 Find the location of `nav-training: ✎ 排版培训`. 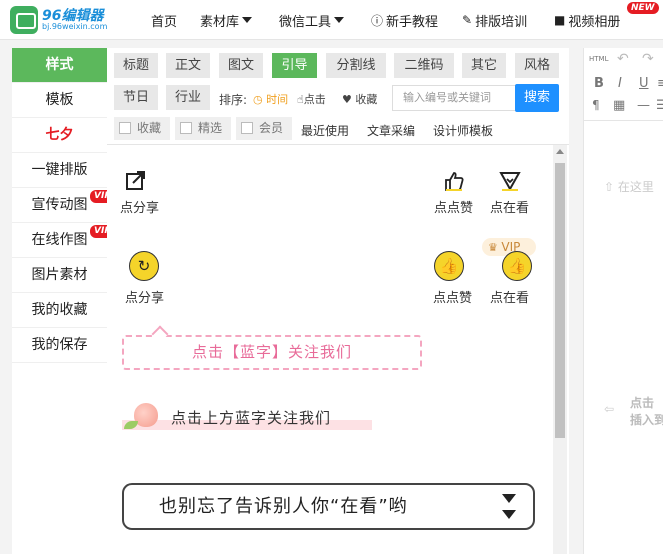

nav-training: ✎ 排版培训 is located at coordinates (494, 20).